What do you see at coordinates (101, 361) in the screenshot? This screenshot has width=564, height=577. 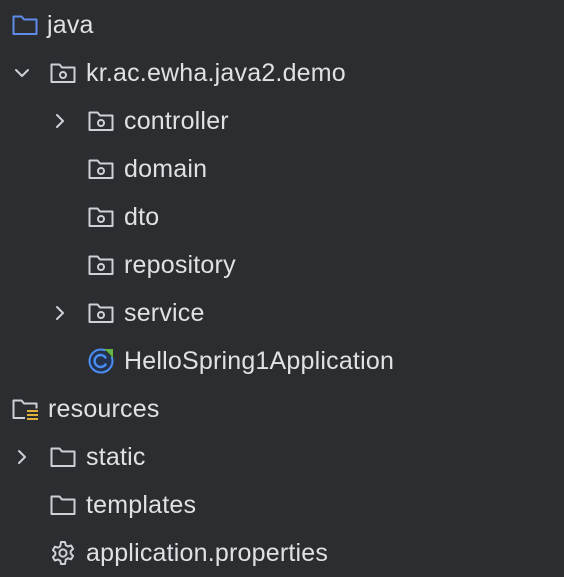 I see `spring-boot-class-icon` at bounding box center [101, 361].